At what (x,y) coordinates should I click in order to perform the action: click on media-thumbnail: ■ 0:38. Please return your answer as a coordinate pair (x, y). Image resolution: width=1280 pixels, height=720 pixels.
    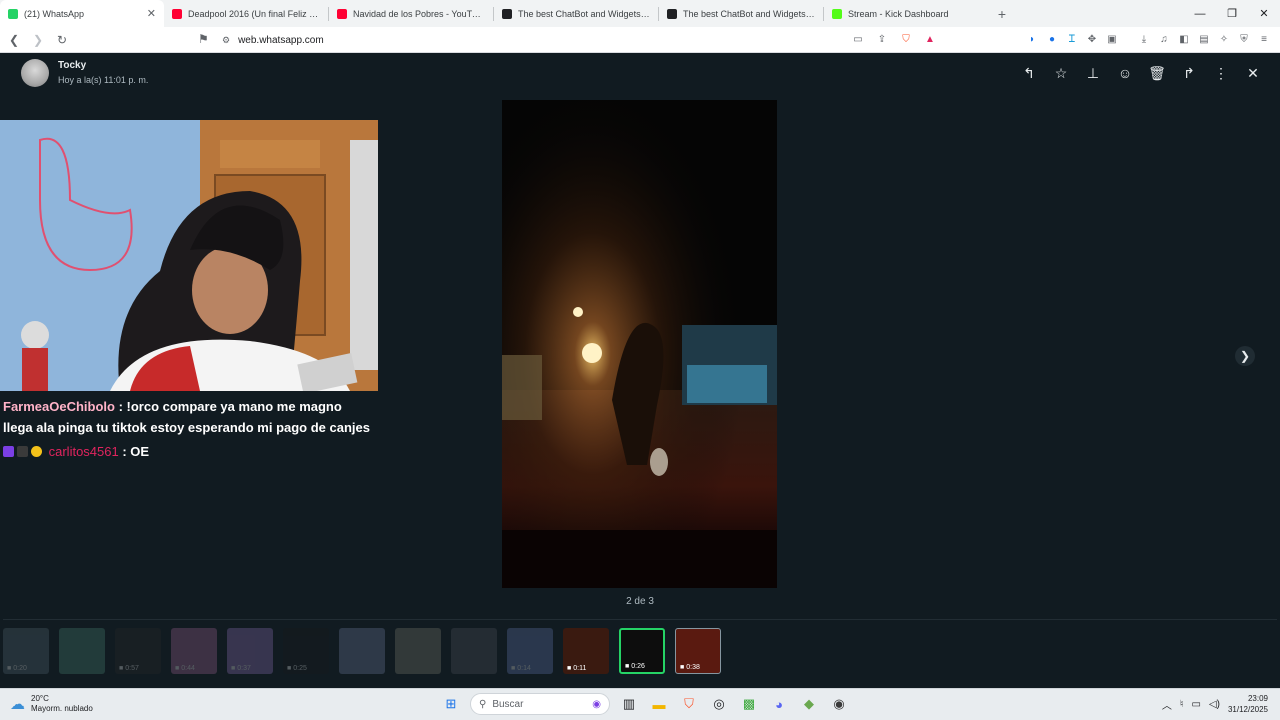
    Looking at the image, I should click on (698, 651).